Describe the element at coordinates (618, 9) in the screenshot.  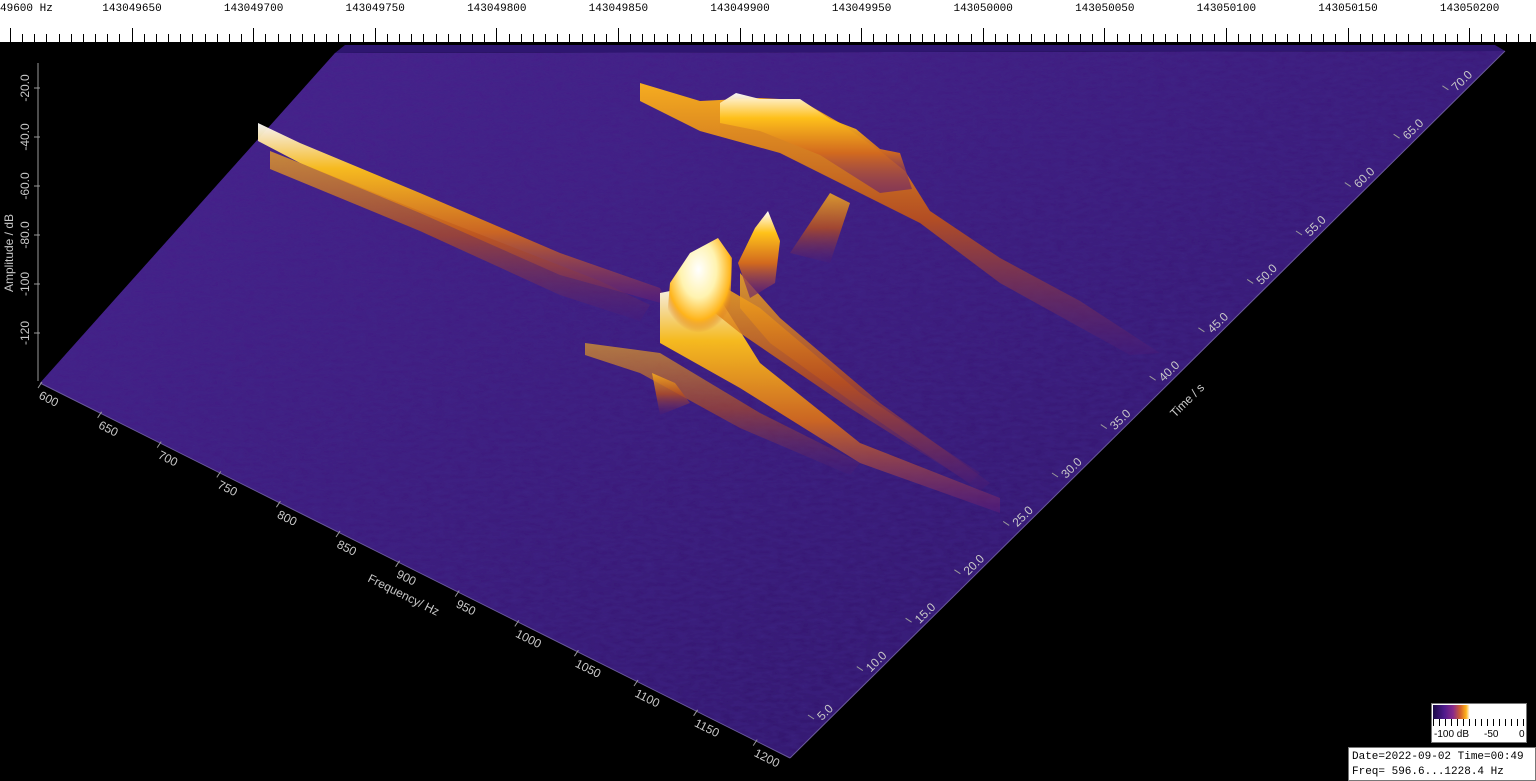
I see `scale-label: 143049850` at that location.